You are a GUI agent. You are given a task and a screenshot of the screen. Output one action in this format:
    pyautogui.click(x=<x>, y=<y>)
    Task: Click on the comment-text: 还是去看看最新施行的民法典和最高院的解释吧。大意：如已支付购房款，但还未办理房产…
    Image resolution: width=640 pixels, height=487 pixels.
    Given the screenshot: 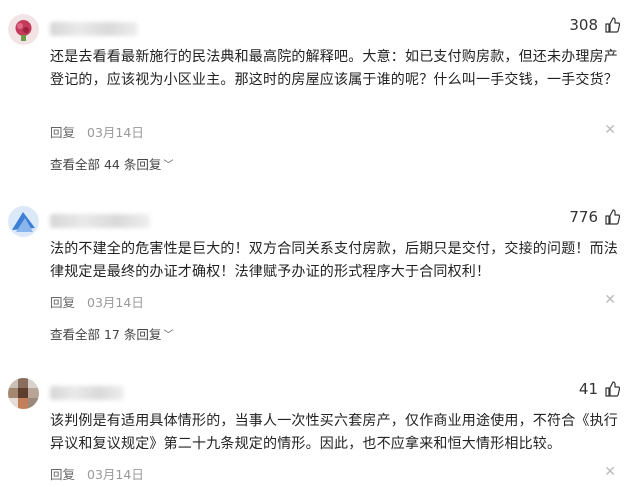 What is the action you would take?
    pyautogui.click(x=334, y=68)
    